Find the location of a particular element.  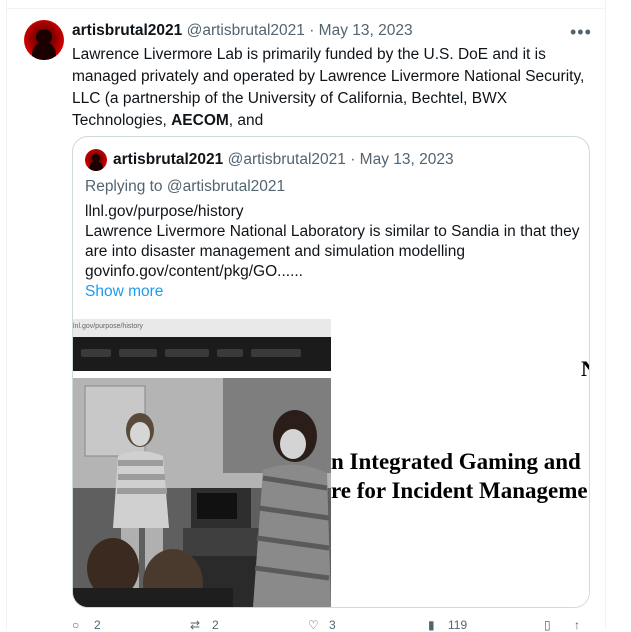

screenshot-nav-band is located at coordinates (202, 354).